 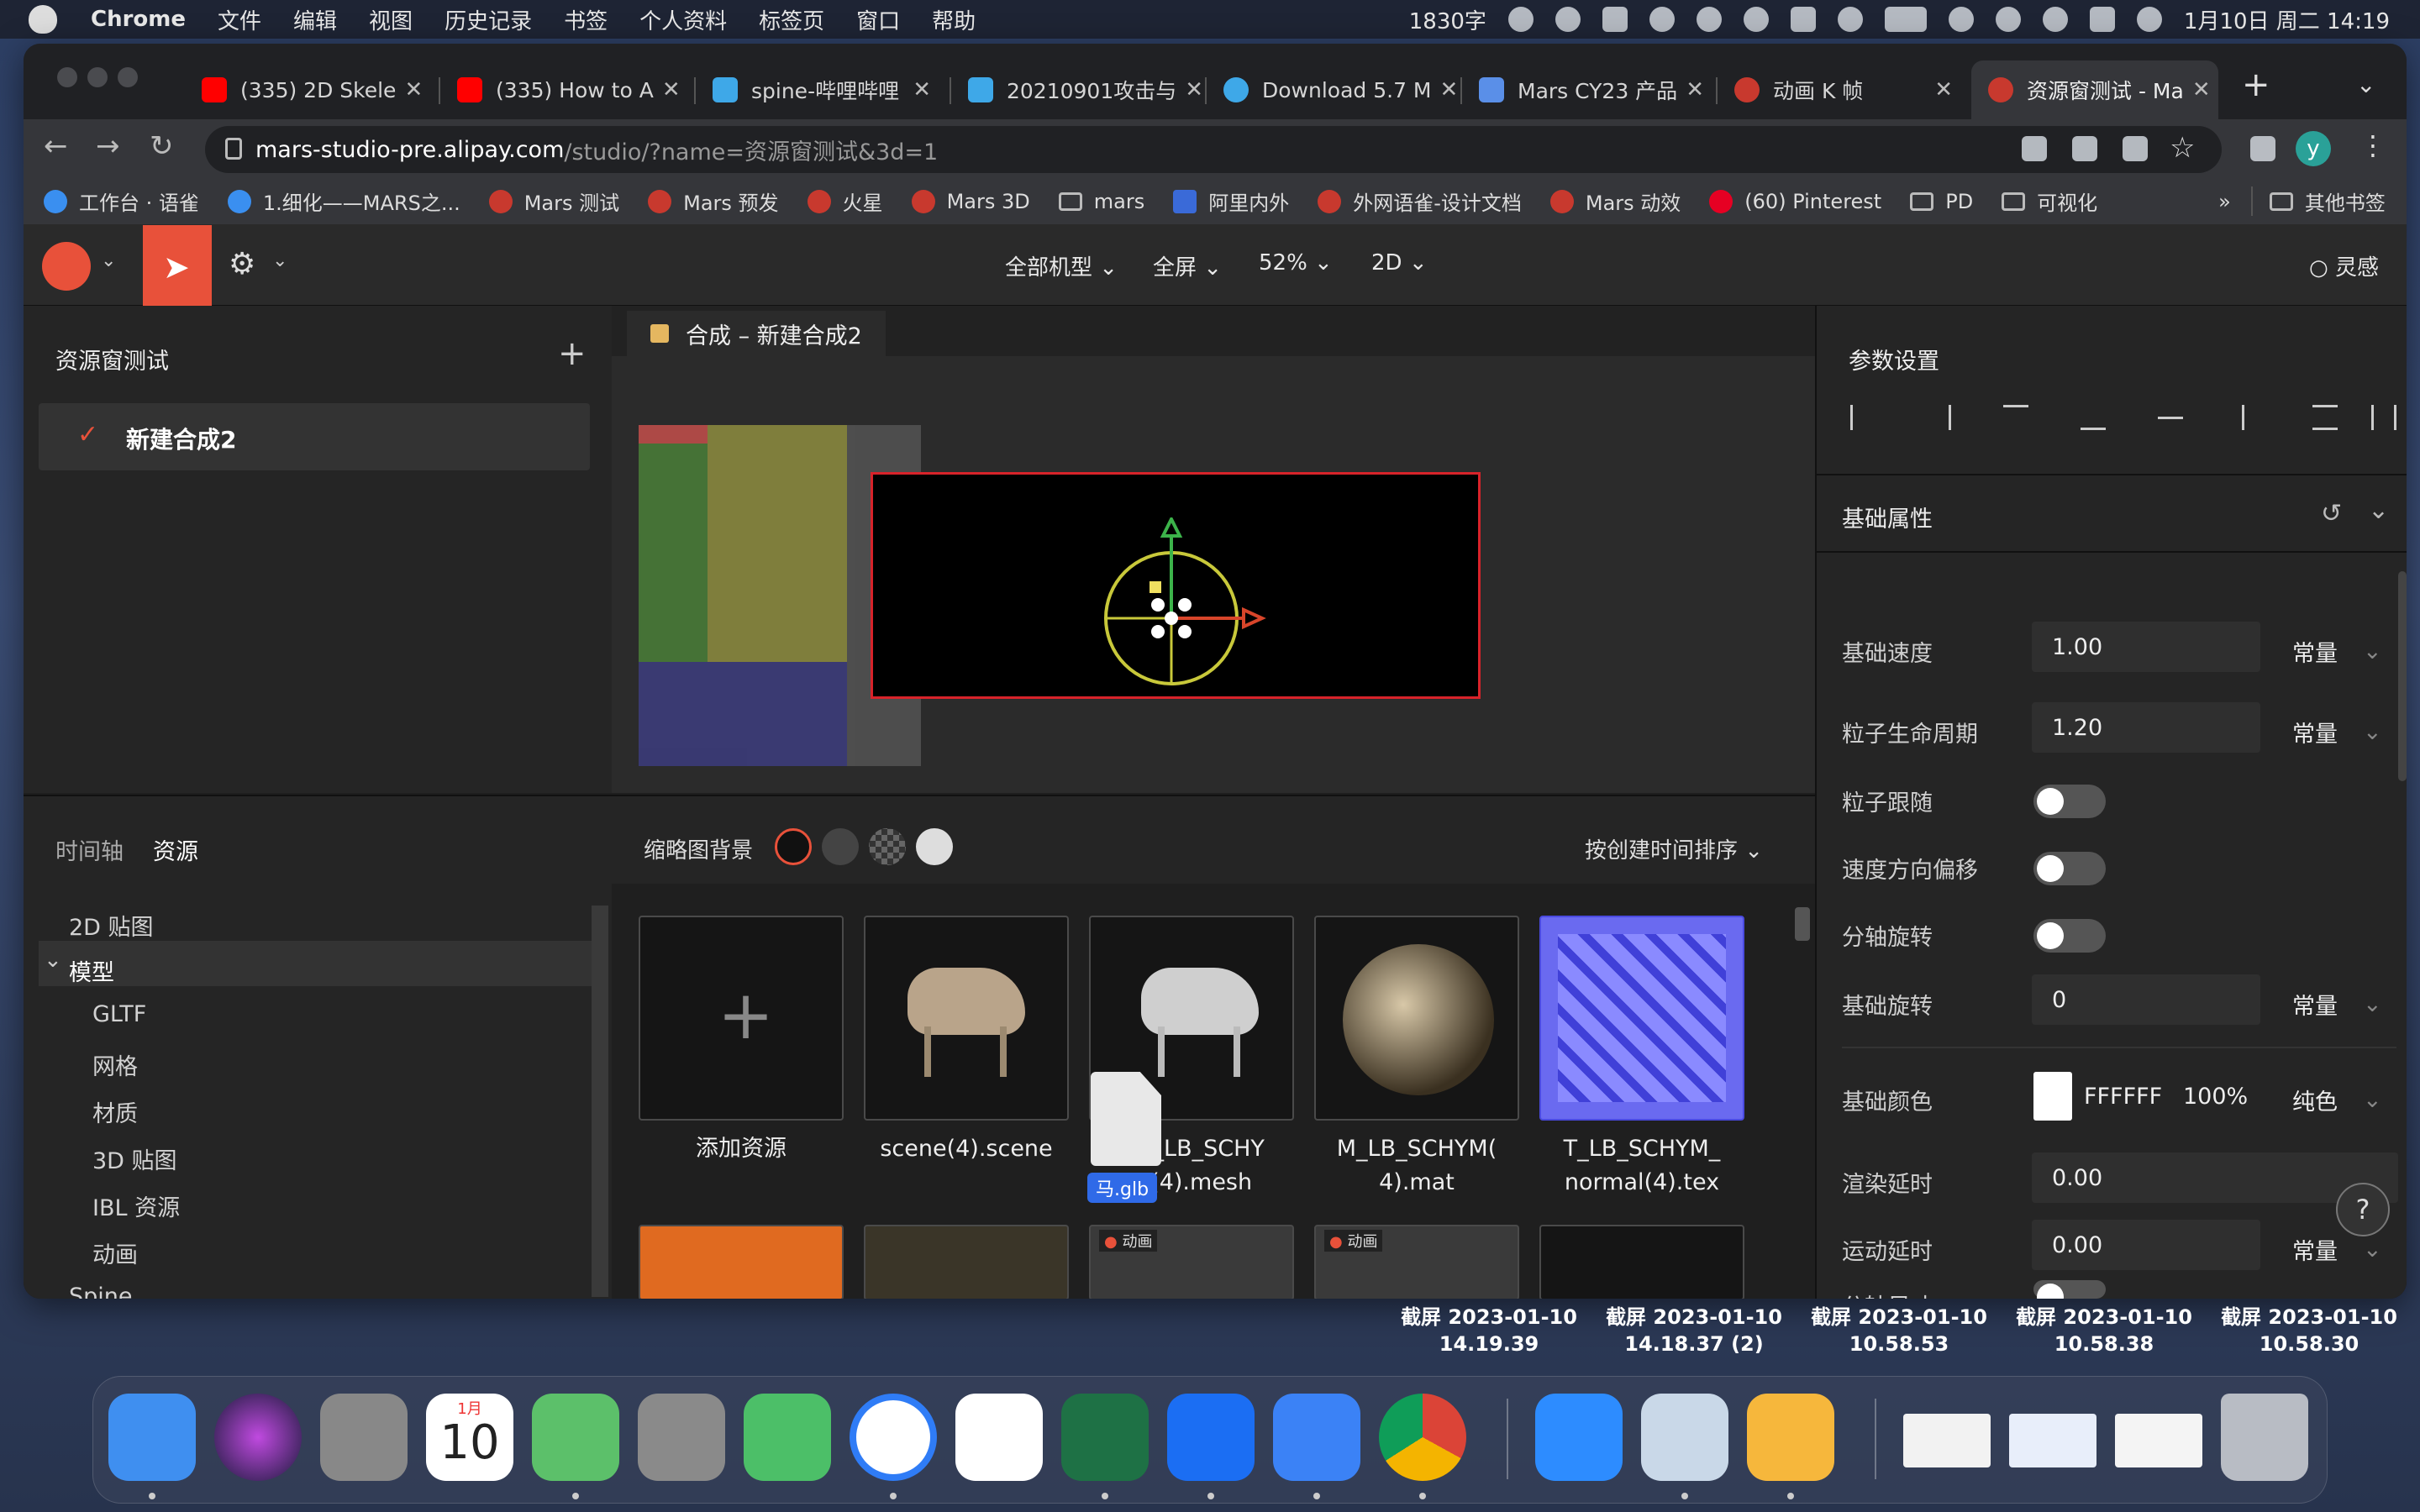 What do you see at coordinates (2363, 1209) in the screenshot?
I see `help-button: ?` at bounding box center [2363, 1209].